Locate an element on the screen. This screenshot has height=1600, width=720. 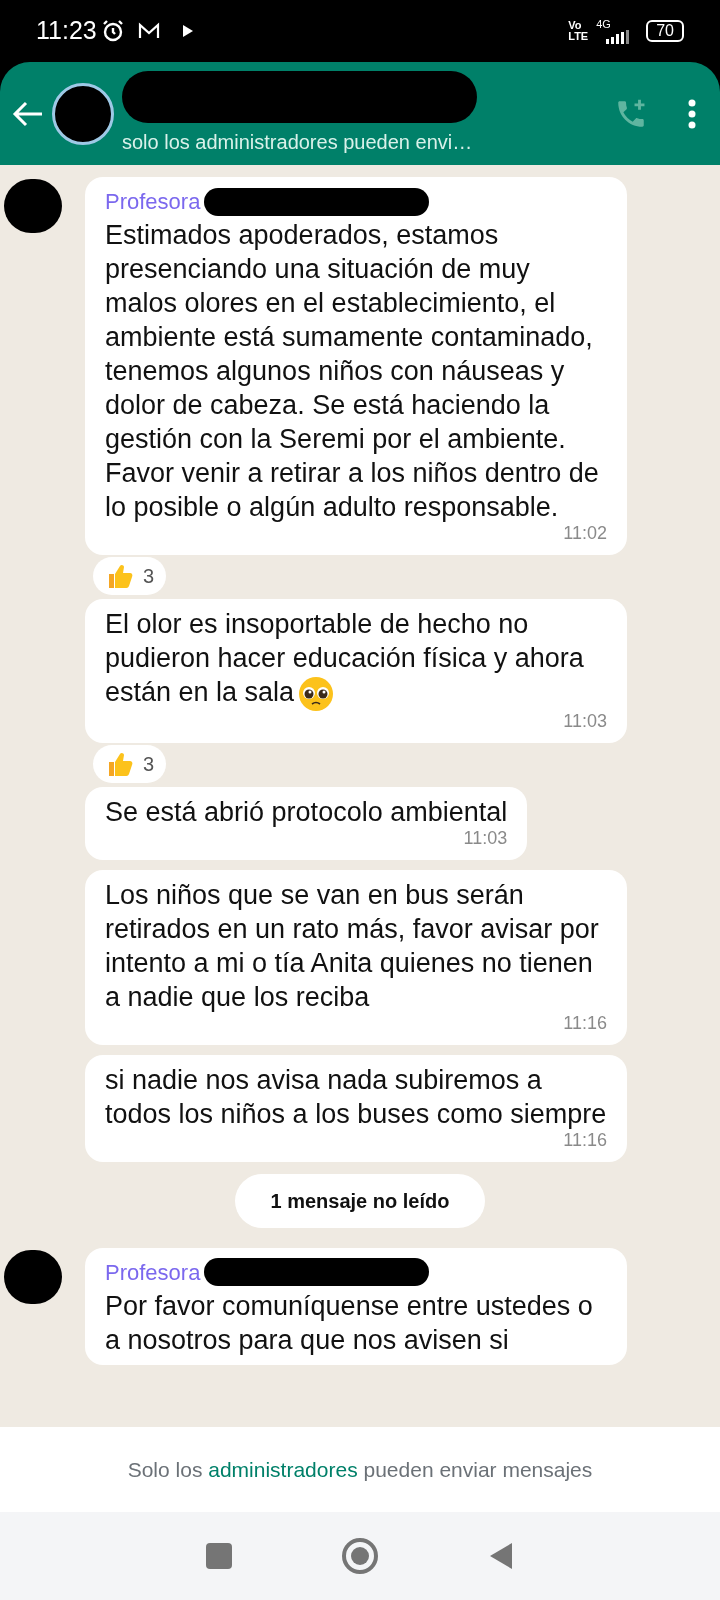
back-arrow-icon is located at coordinates (28, 113).